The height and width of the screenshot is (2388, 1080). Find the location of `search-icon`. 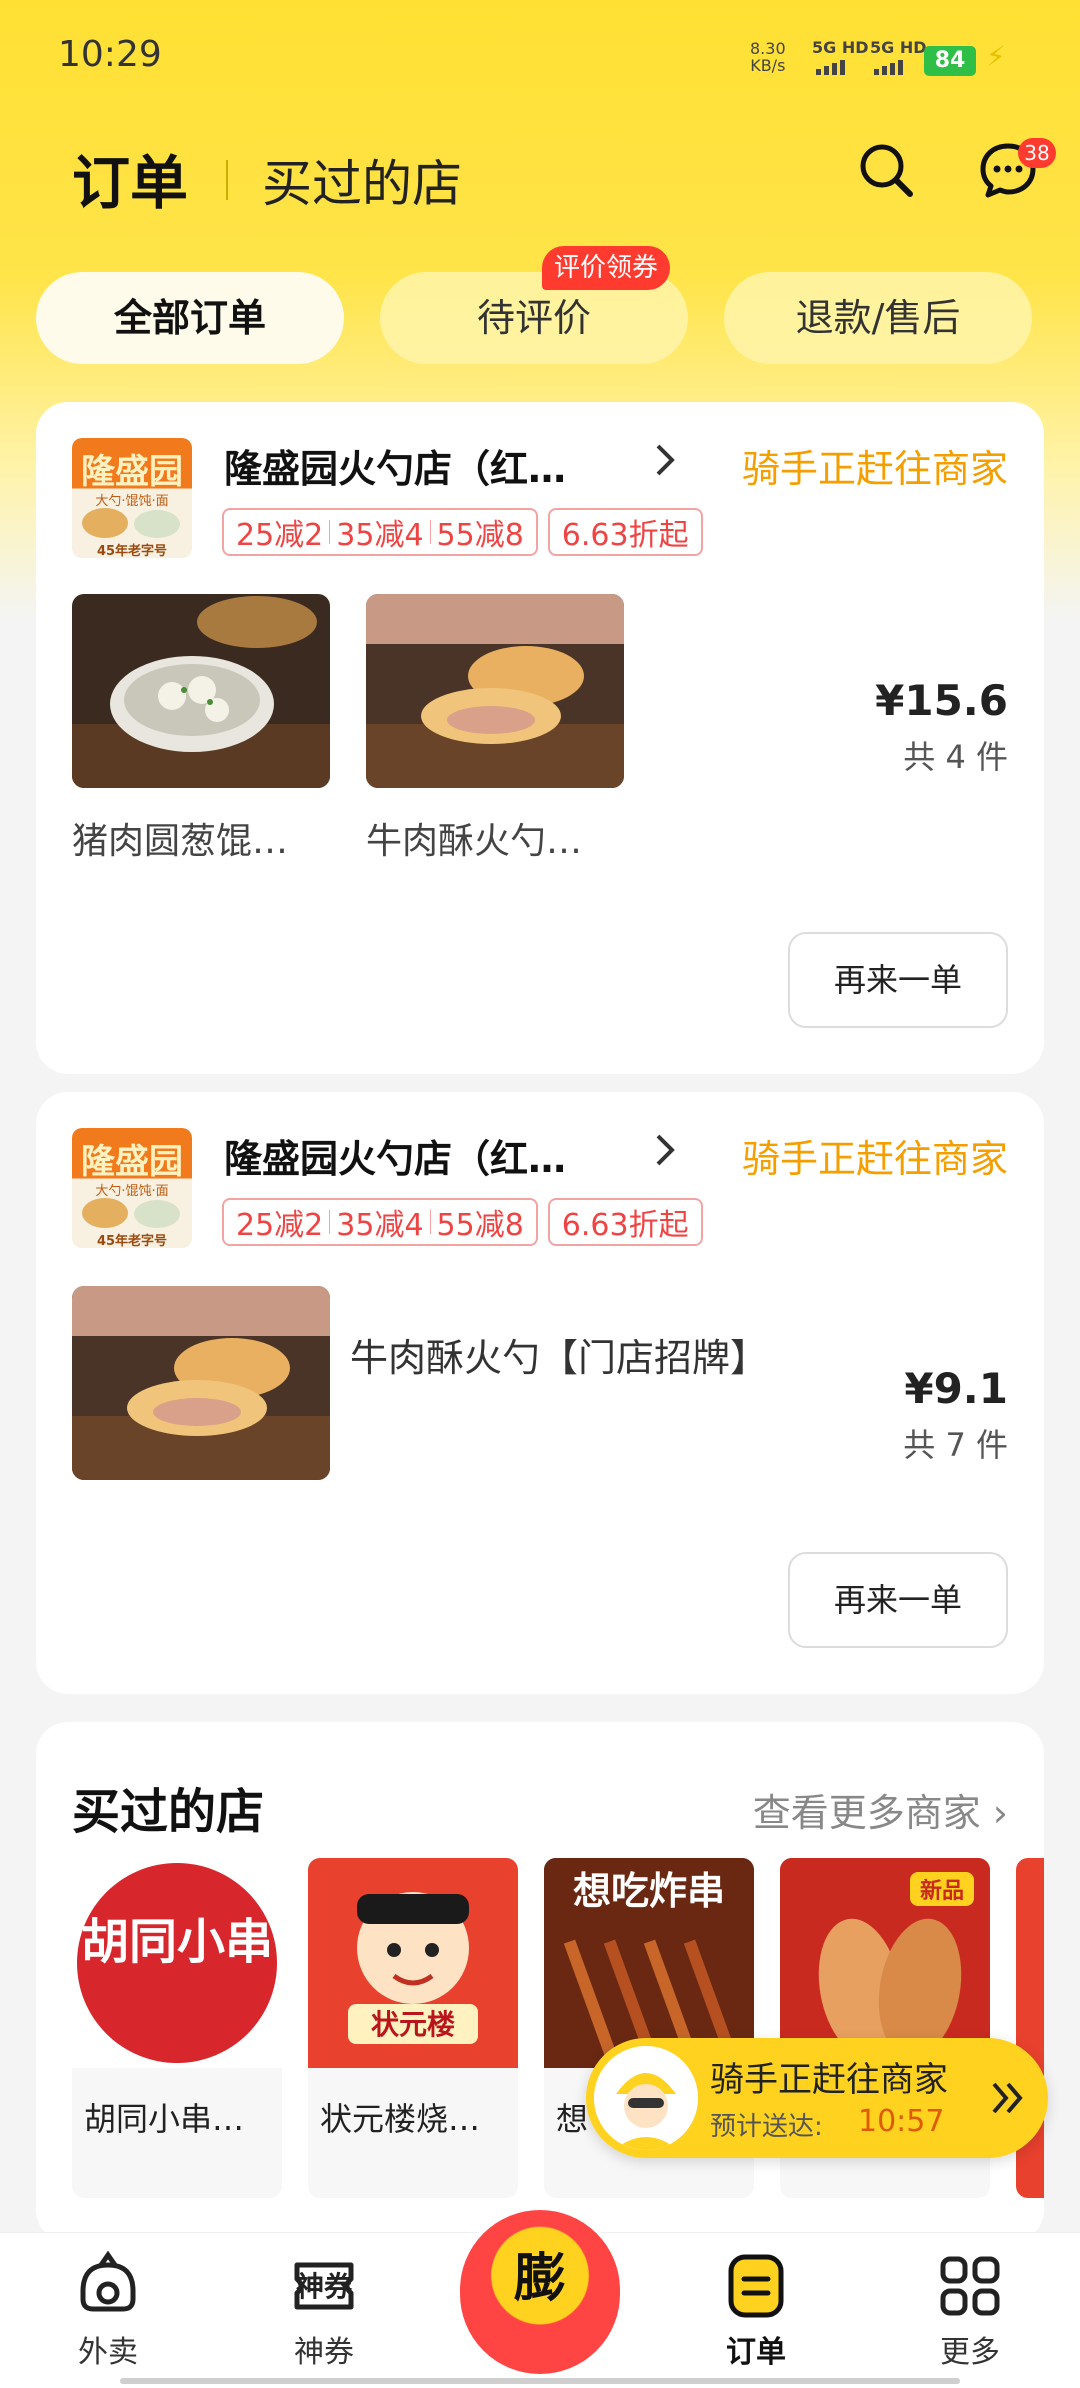

search-icon is located at coordinates (886, 170).